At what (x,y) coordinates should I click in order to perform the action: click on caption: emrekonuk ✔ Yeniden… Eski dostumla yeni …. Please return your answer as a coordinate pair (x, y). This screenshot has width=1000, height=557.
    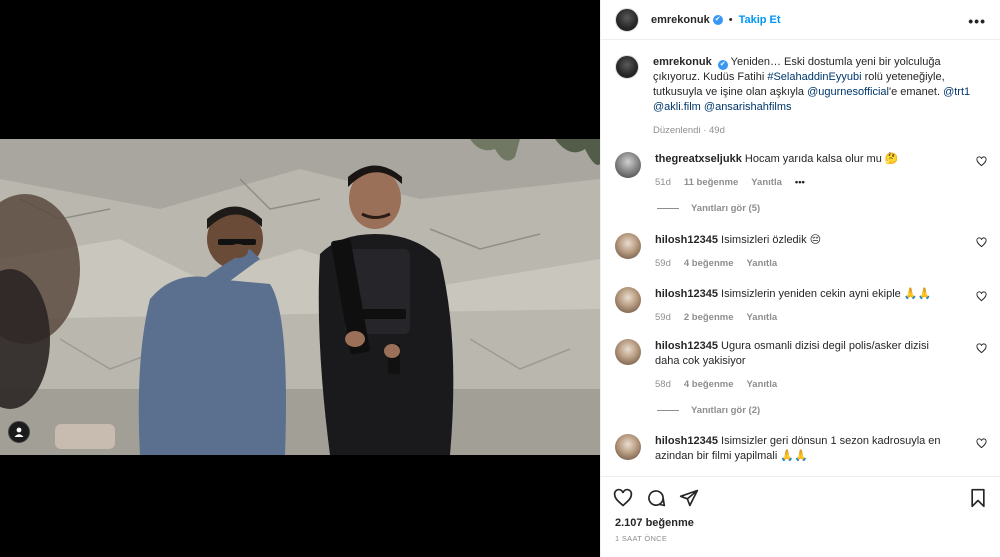
    Looking at the image, I should click on (800, 89).